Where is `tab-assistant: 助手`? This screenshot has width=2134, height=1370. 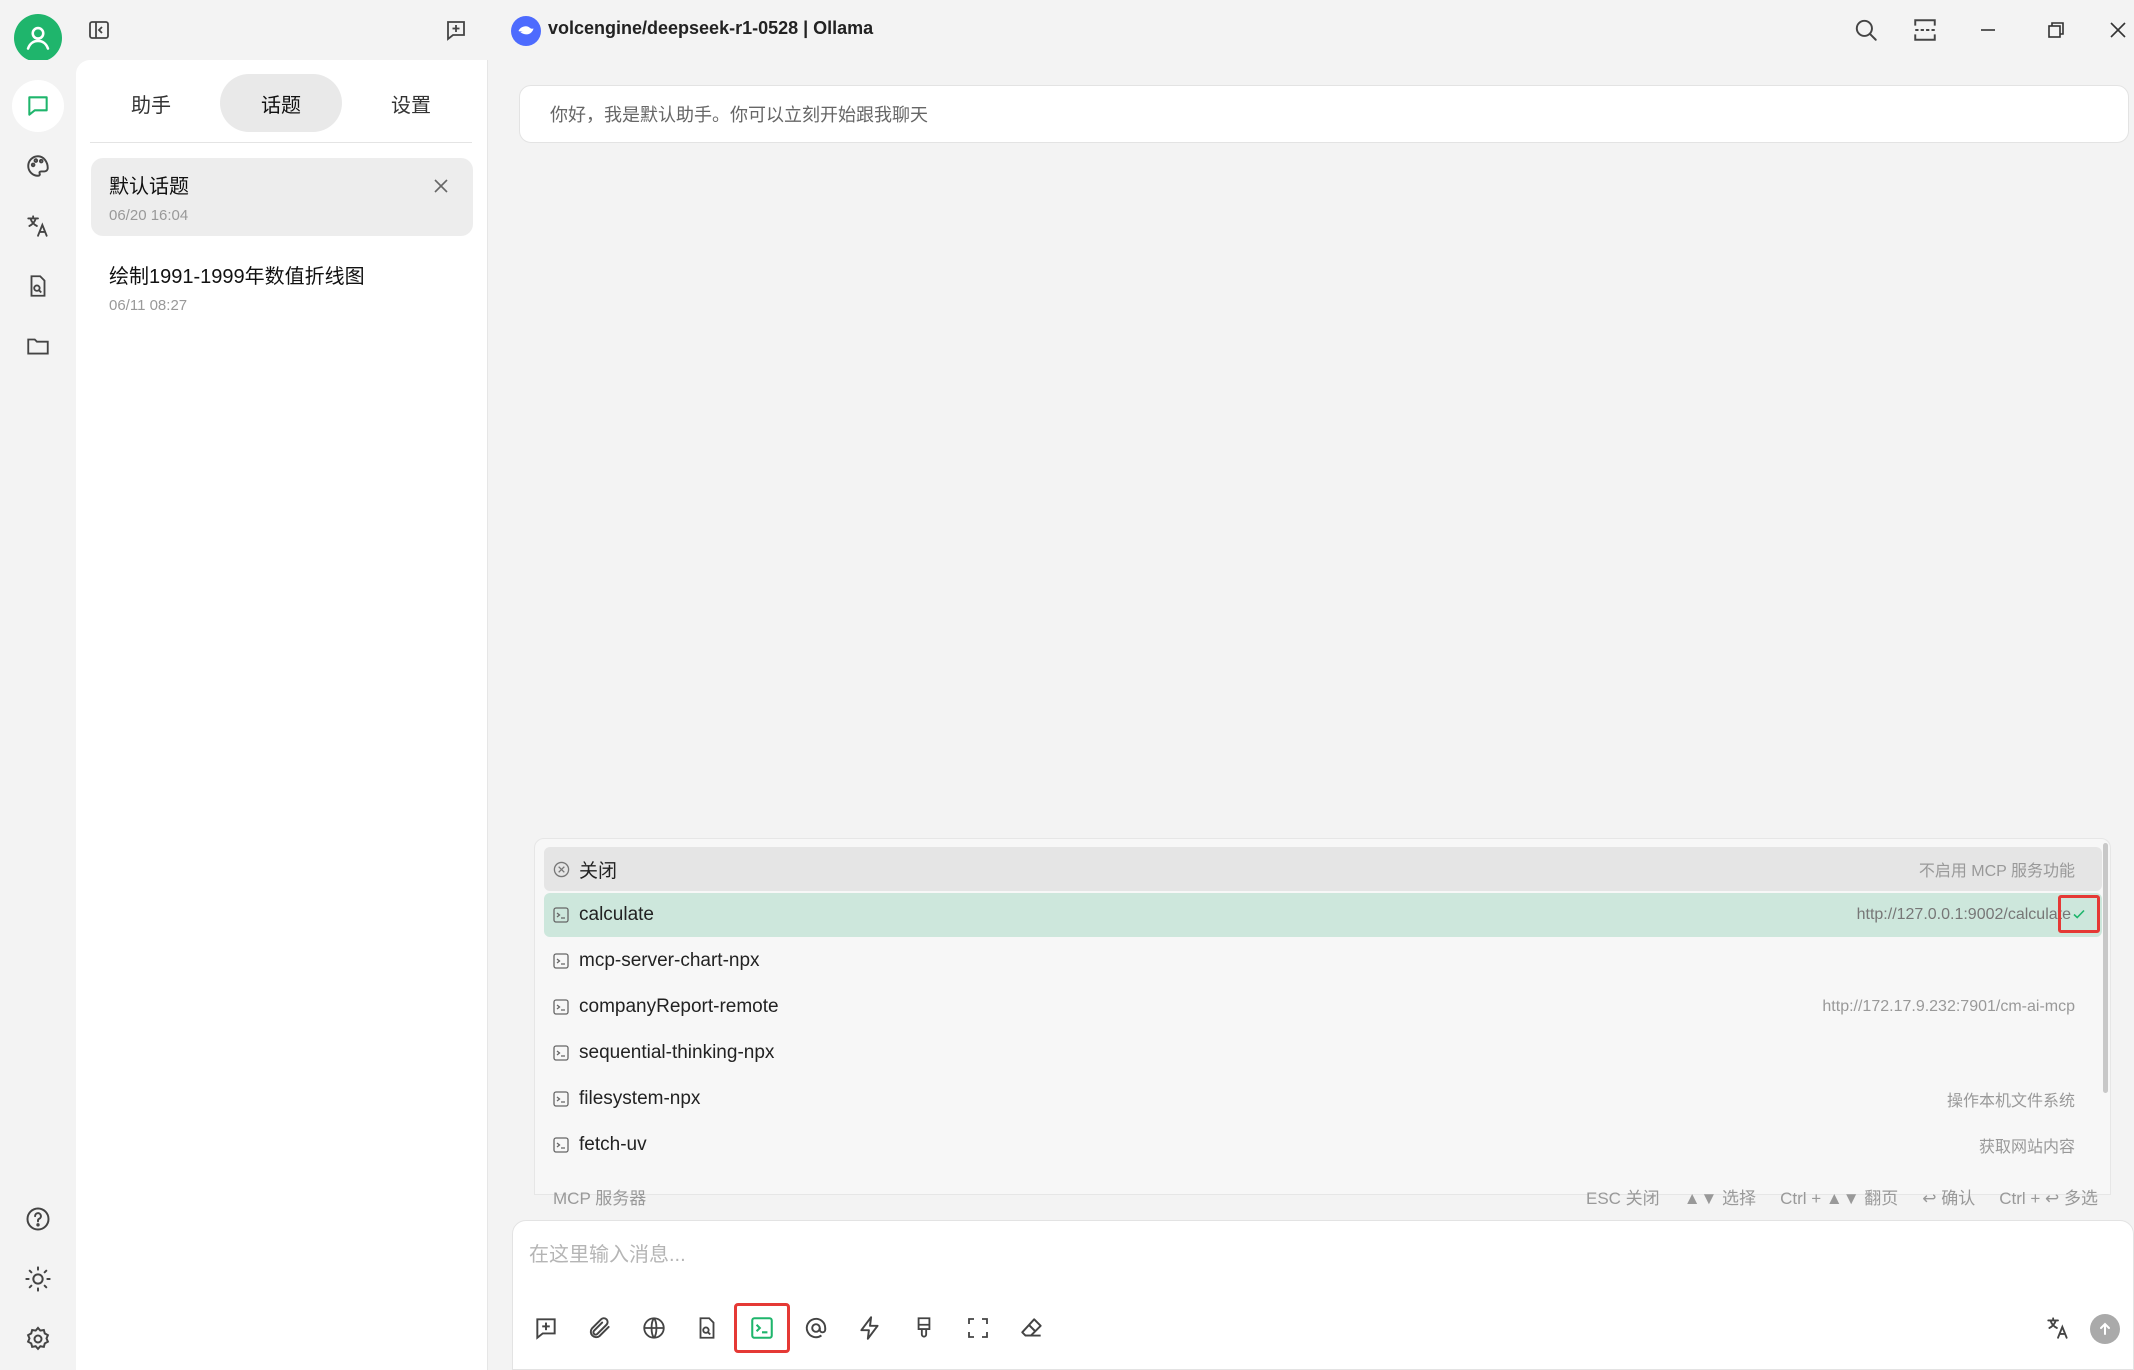
tab-assistant: 助手 is located at coordinates (151, 103).